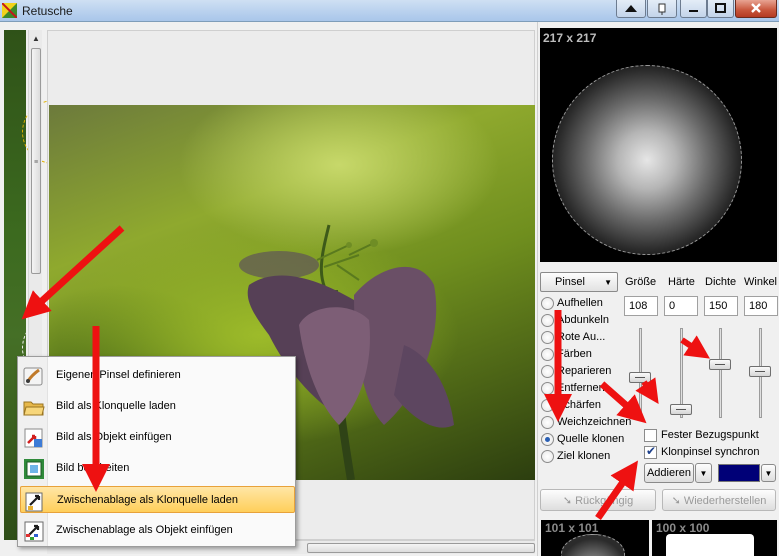 The height and width of the screenshot is (556, 779). I want to click on menu-item-edit-image: Bild bearbeiten, so click(157, 468).